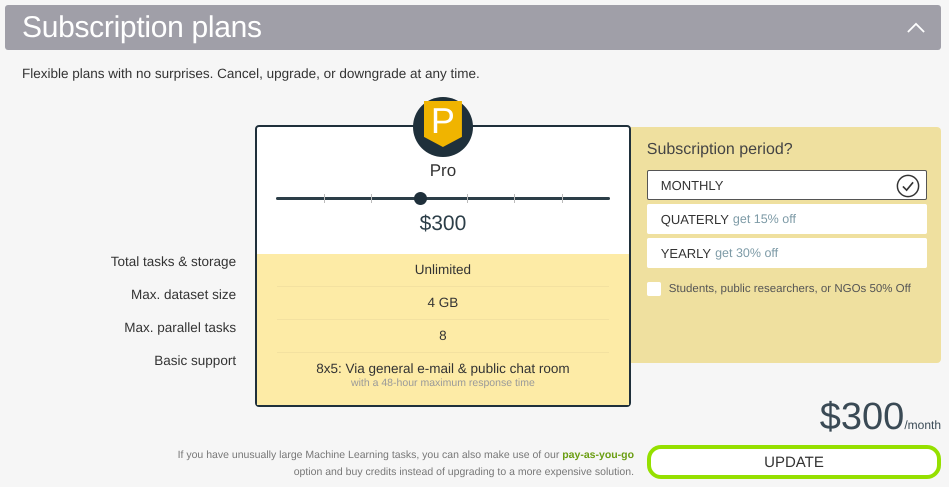 This screenshot has width=949, height=487. I want to click on period-option: MONTHLY, so click(786, 185).